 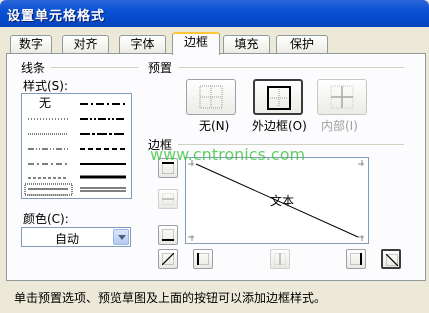 I want to click on tab-number: 数字, so click(x=31, y=44).